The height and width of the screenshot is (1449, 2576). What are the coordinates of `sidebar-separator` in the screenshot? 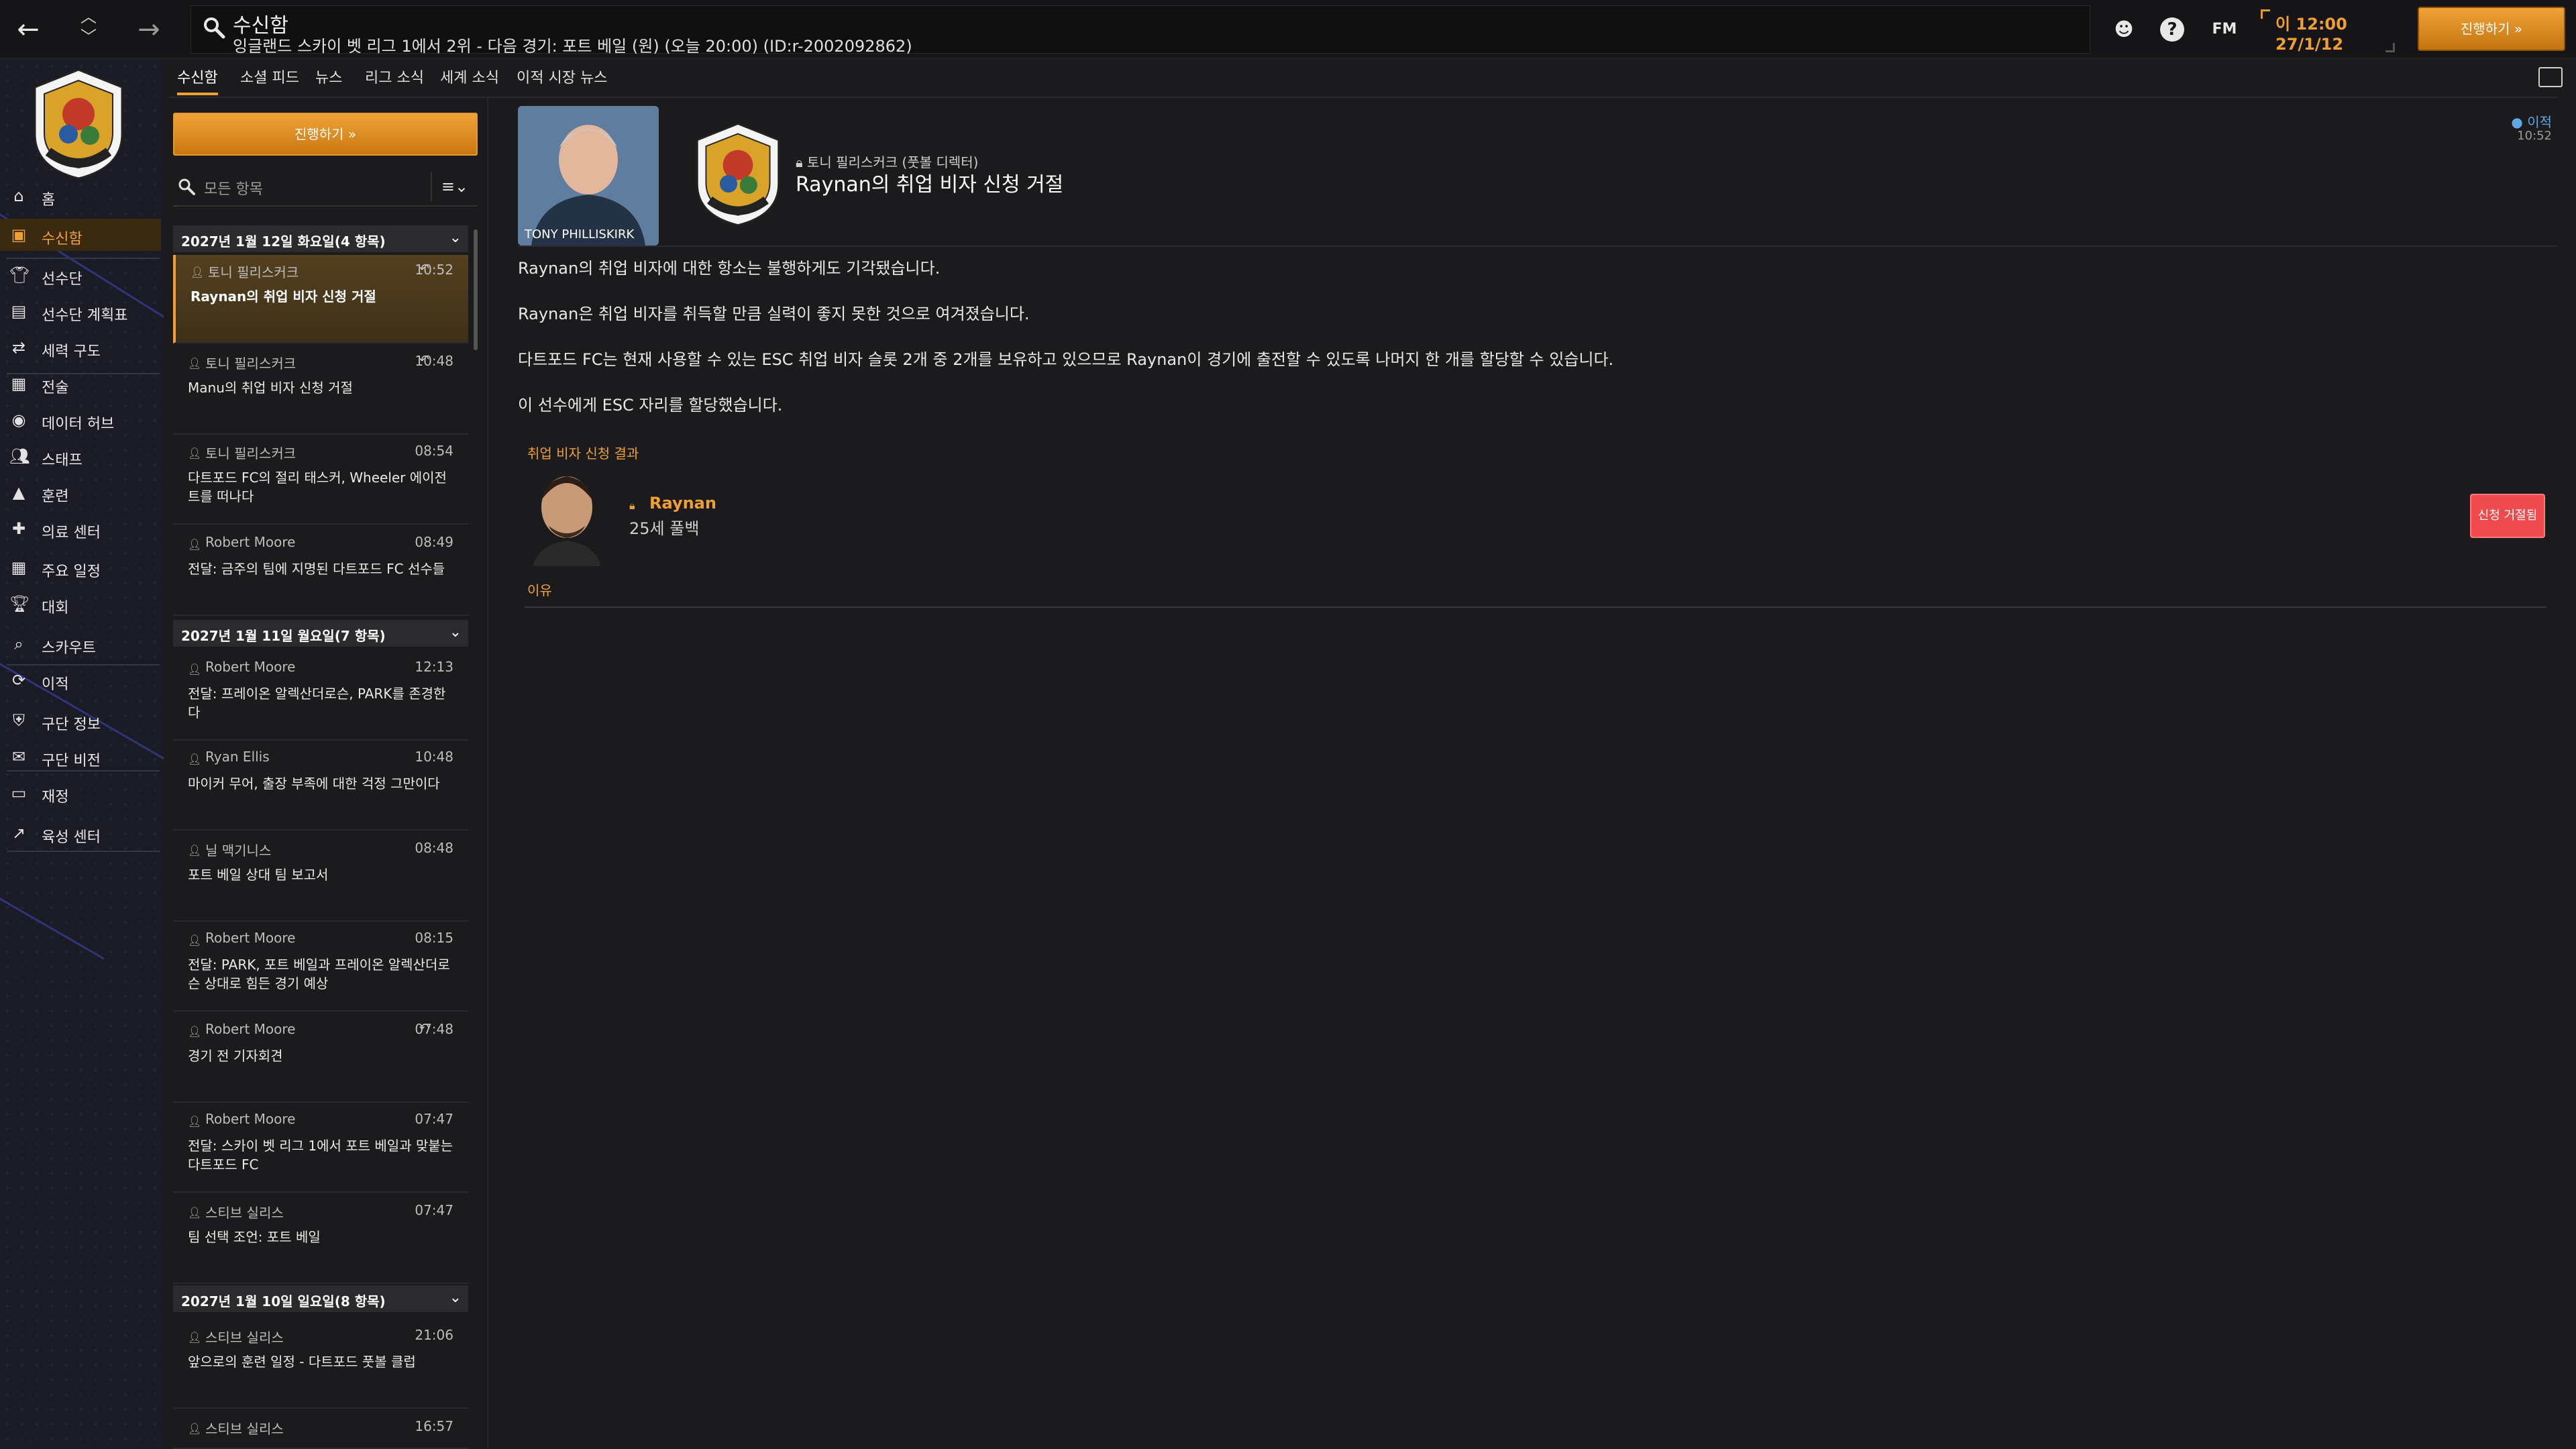 It's located at (83, 851).